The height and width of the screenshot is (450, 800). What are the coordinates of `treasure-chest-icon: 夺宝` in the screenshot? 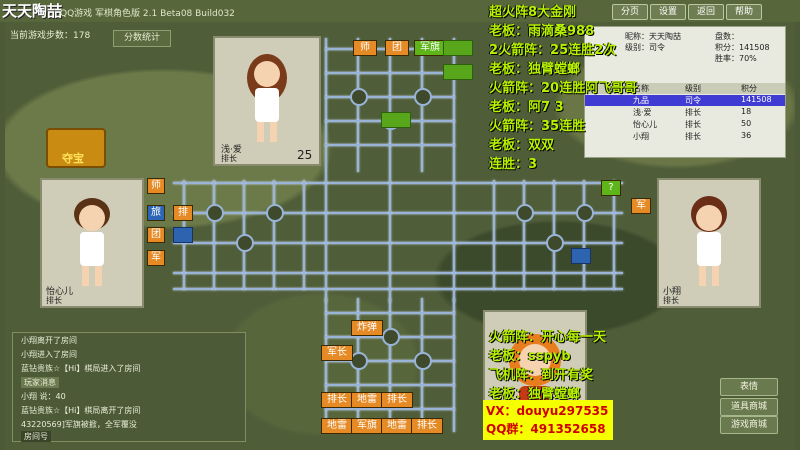 It's located at (76, 148).